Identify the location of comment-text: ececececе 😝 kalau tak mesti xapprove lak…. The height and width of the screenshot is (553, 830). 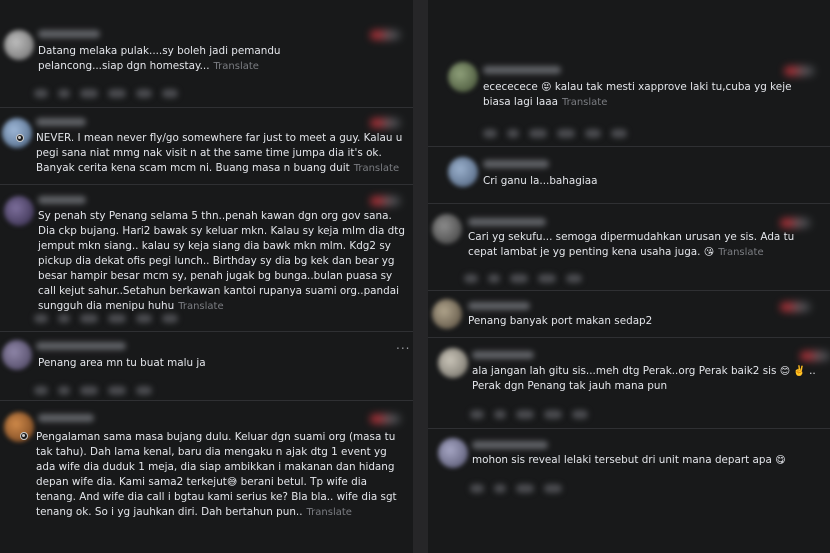
(637, 94).